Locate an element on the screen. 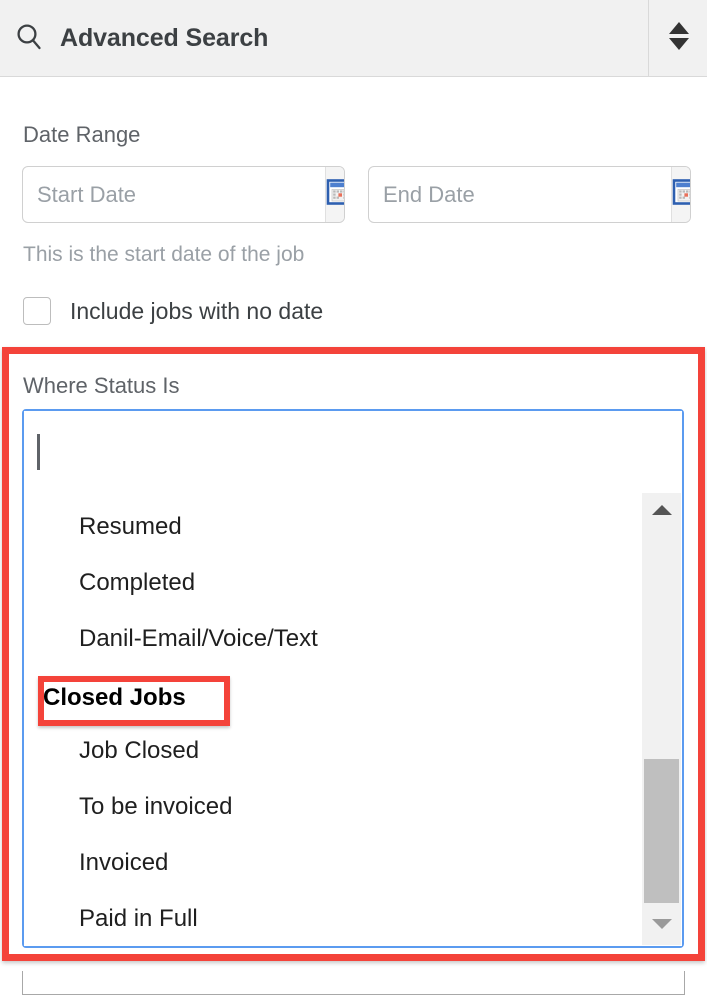 The height and width of the screenshot is (995, 707). start-date-field is located at coordinates (183, 194).